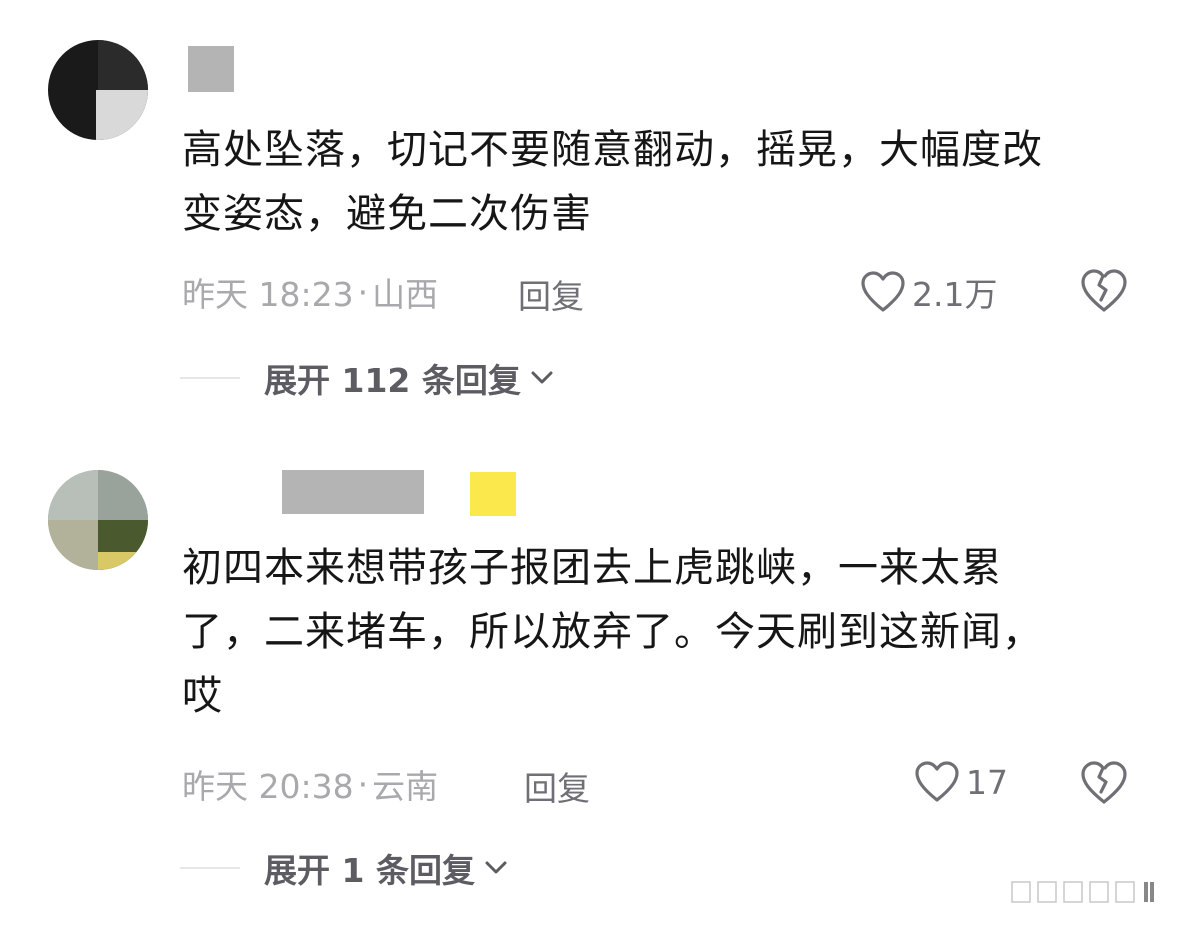 This screenshot has height=931, width=1179. What do you see at coordinates (98, 520) in the screenshot?
I see `avatar` at bounding box center [98, 520].